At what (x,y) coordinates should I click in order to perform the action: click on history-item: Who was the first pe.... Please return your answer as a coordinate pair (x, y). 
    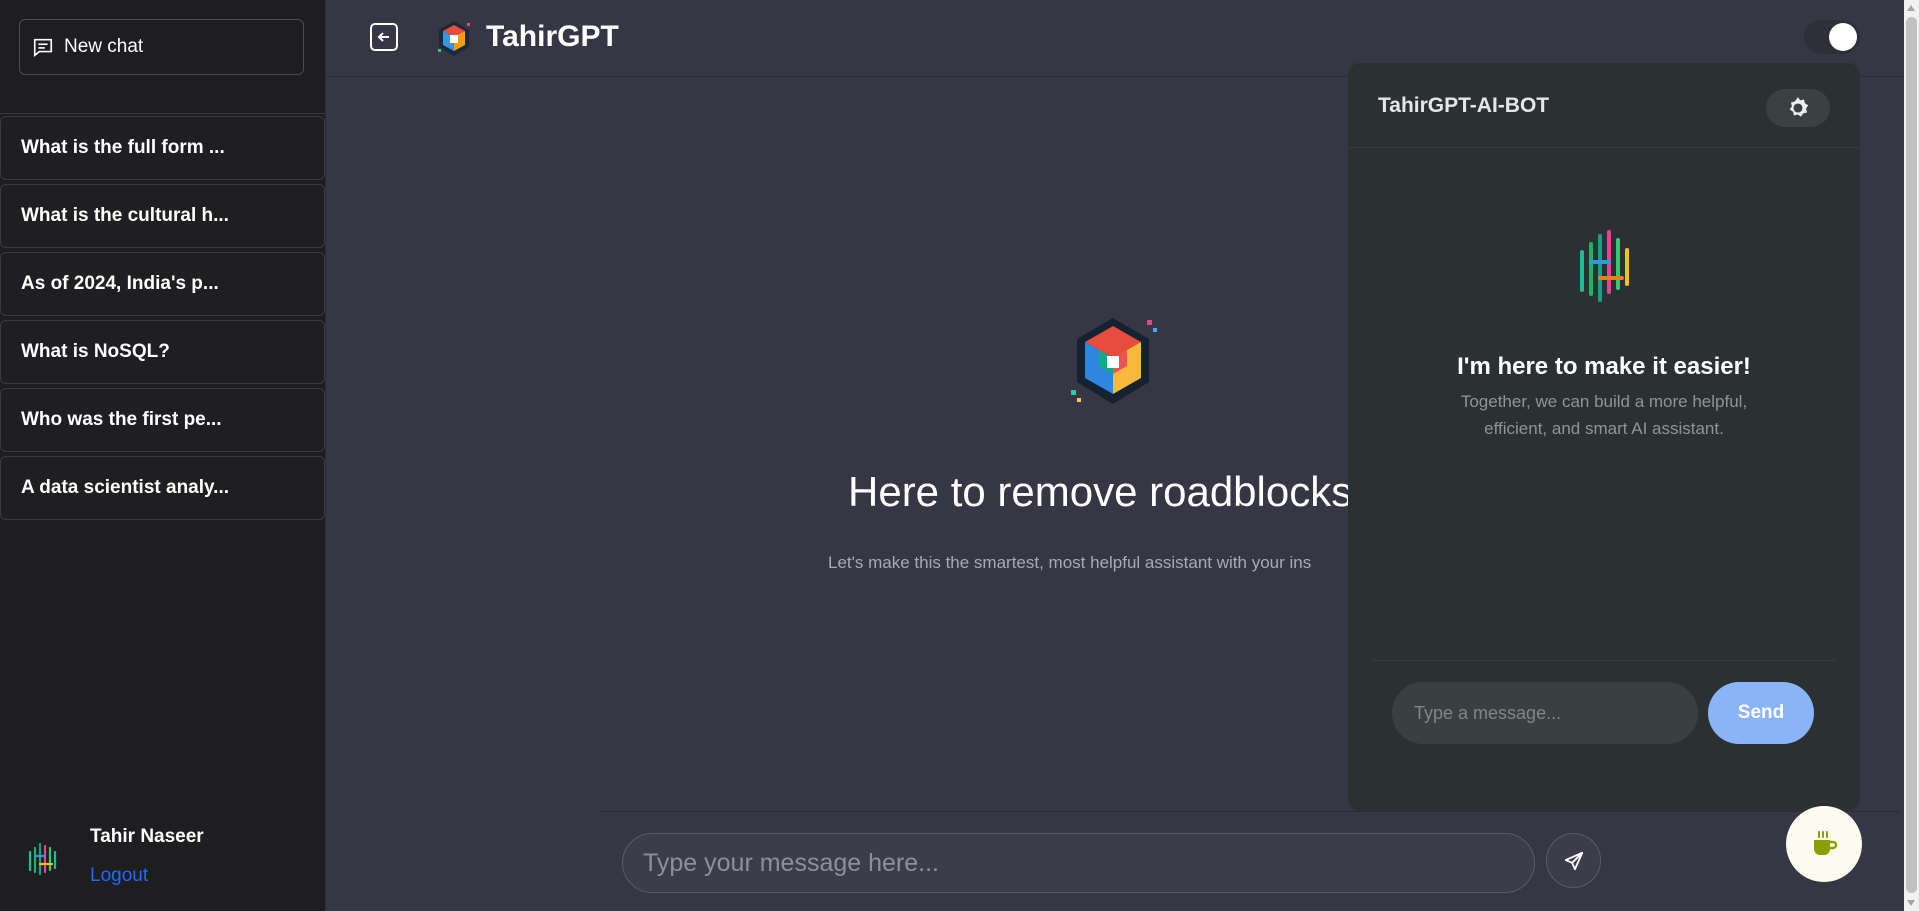
    Looking at the image, I should click on (162, 420).